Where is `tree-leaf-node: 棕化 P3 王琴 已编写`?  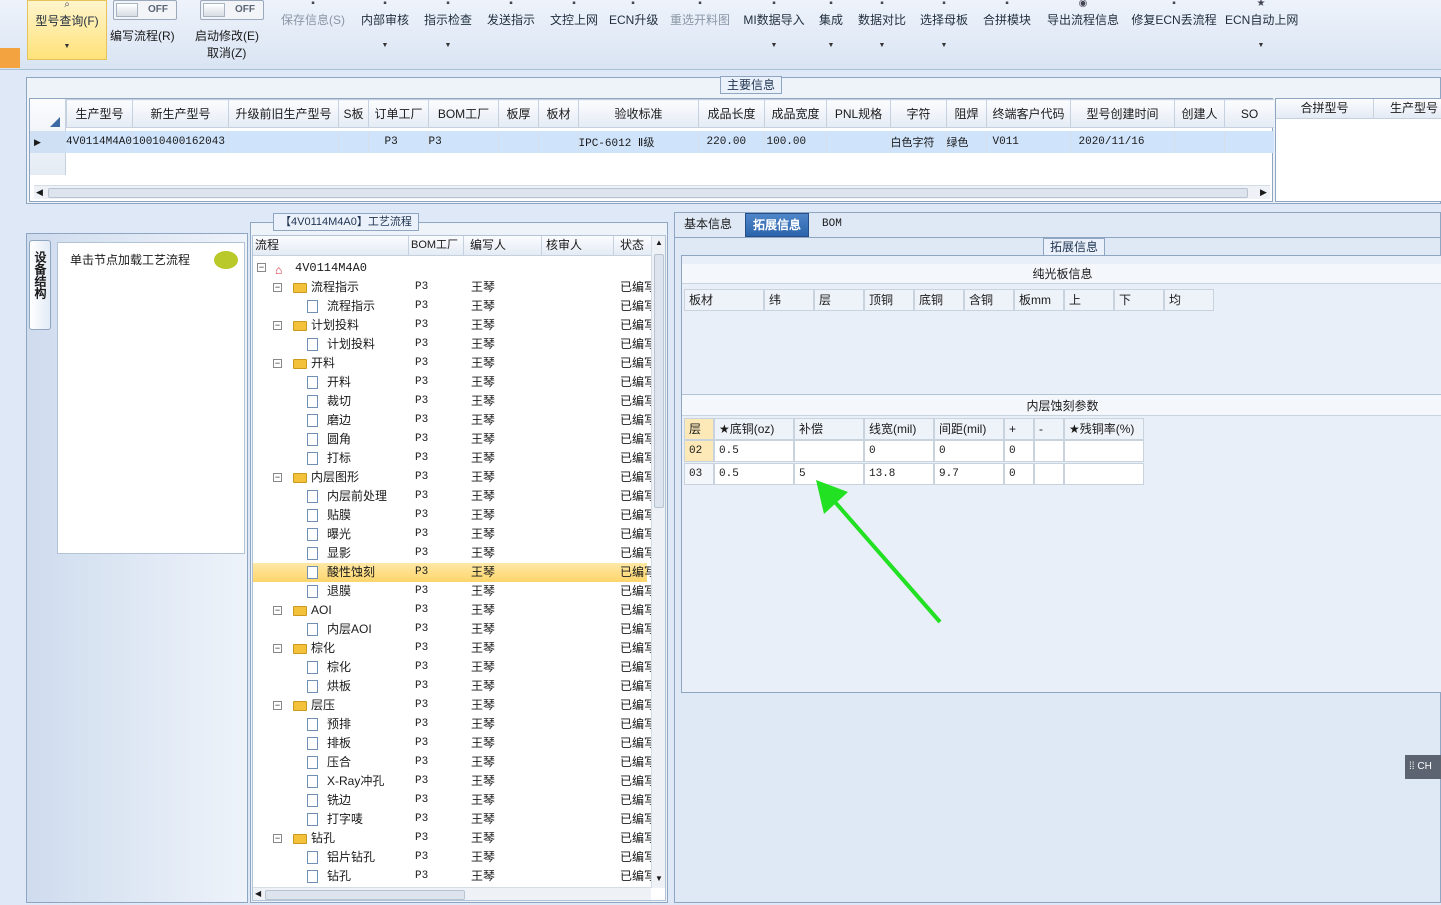
tree-leaf-node: 棕化 P3 王琴 已编写 is located at coordinates (452, 667).